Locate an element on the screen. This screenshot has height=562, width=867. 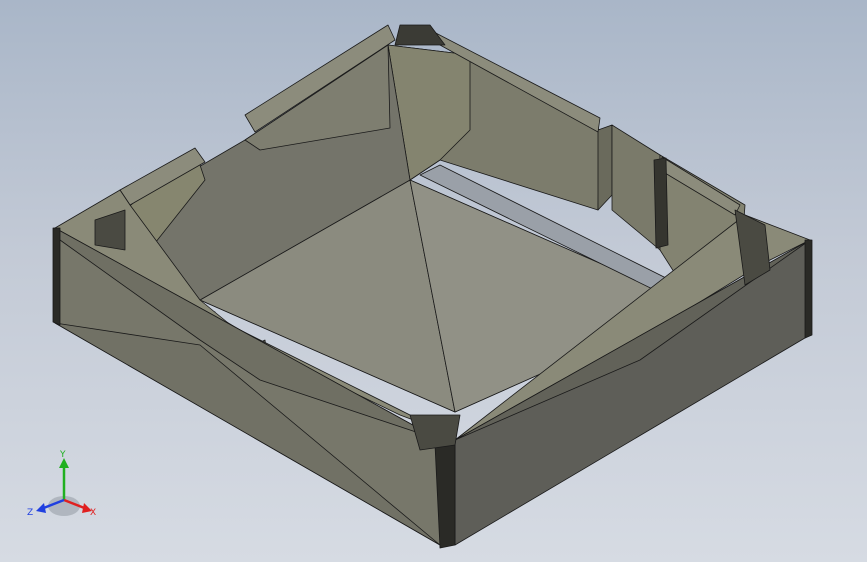
left-corner-post is located at coordinates (56, 276).